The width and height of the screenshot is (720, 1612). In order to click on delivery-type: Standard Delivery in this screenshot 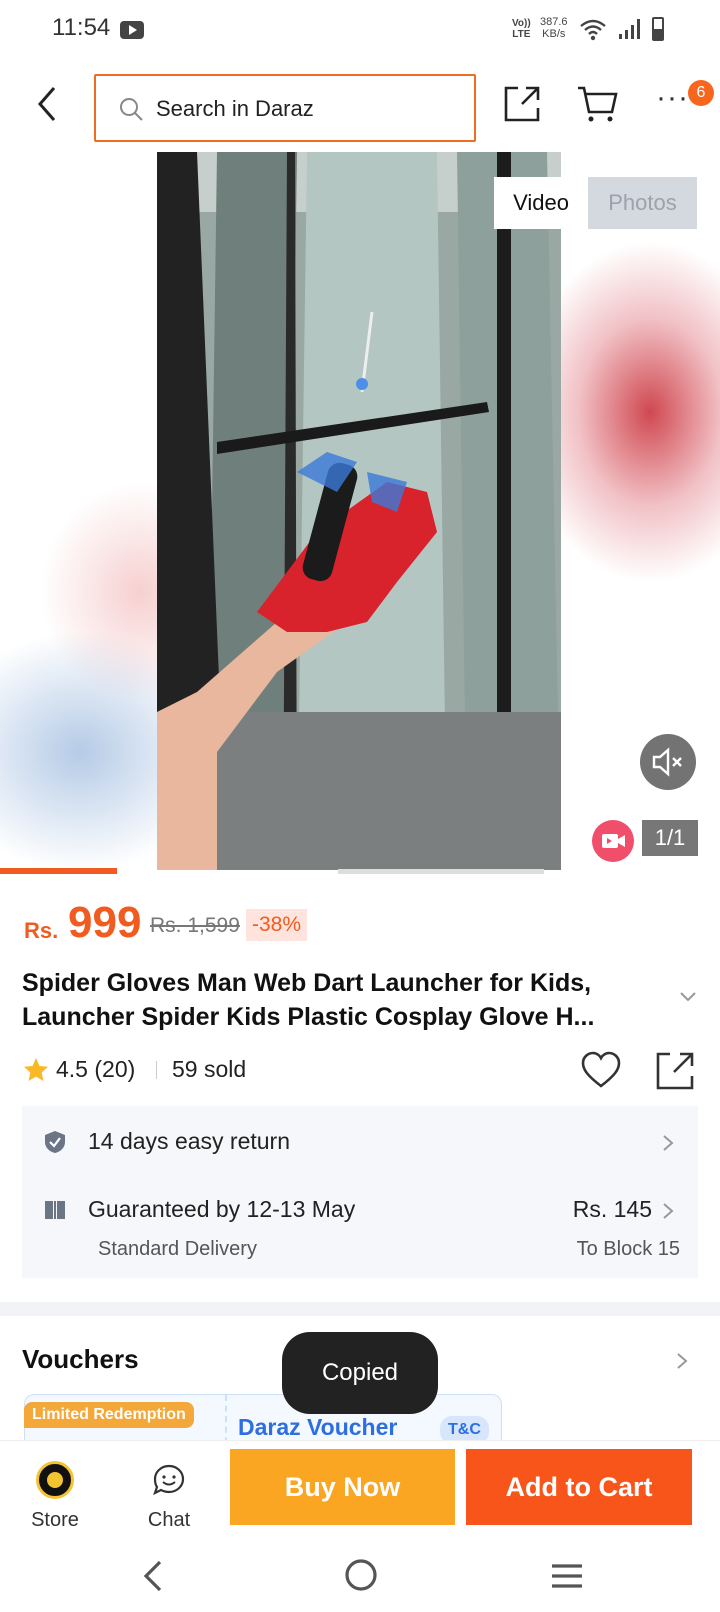, I will do `click(177, 1249)`.